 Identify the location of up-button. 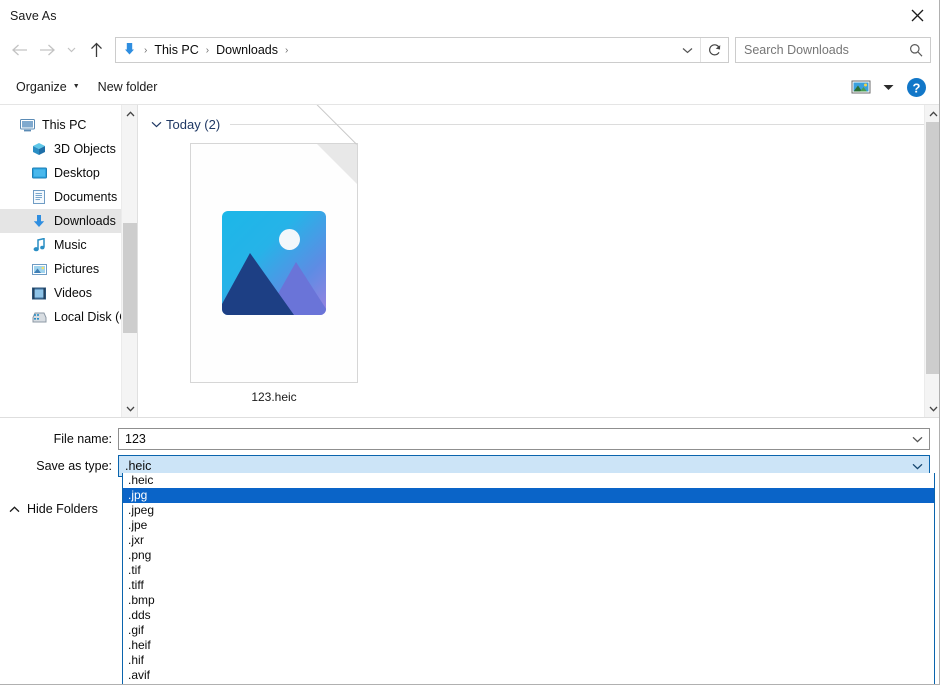
(96, 50).